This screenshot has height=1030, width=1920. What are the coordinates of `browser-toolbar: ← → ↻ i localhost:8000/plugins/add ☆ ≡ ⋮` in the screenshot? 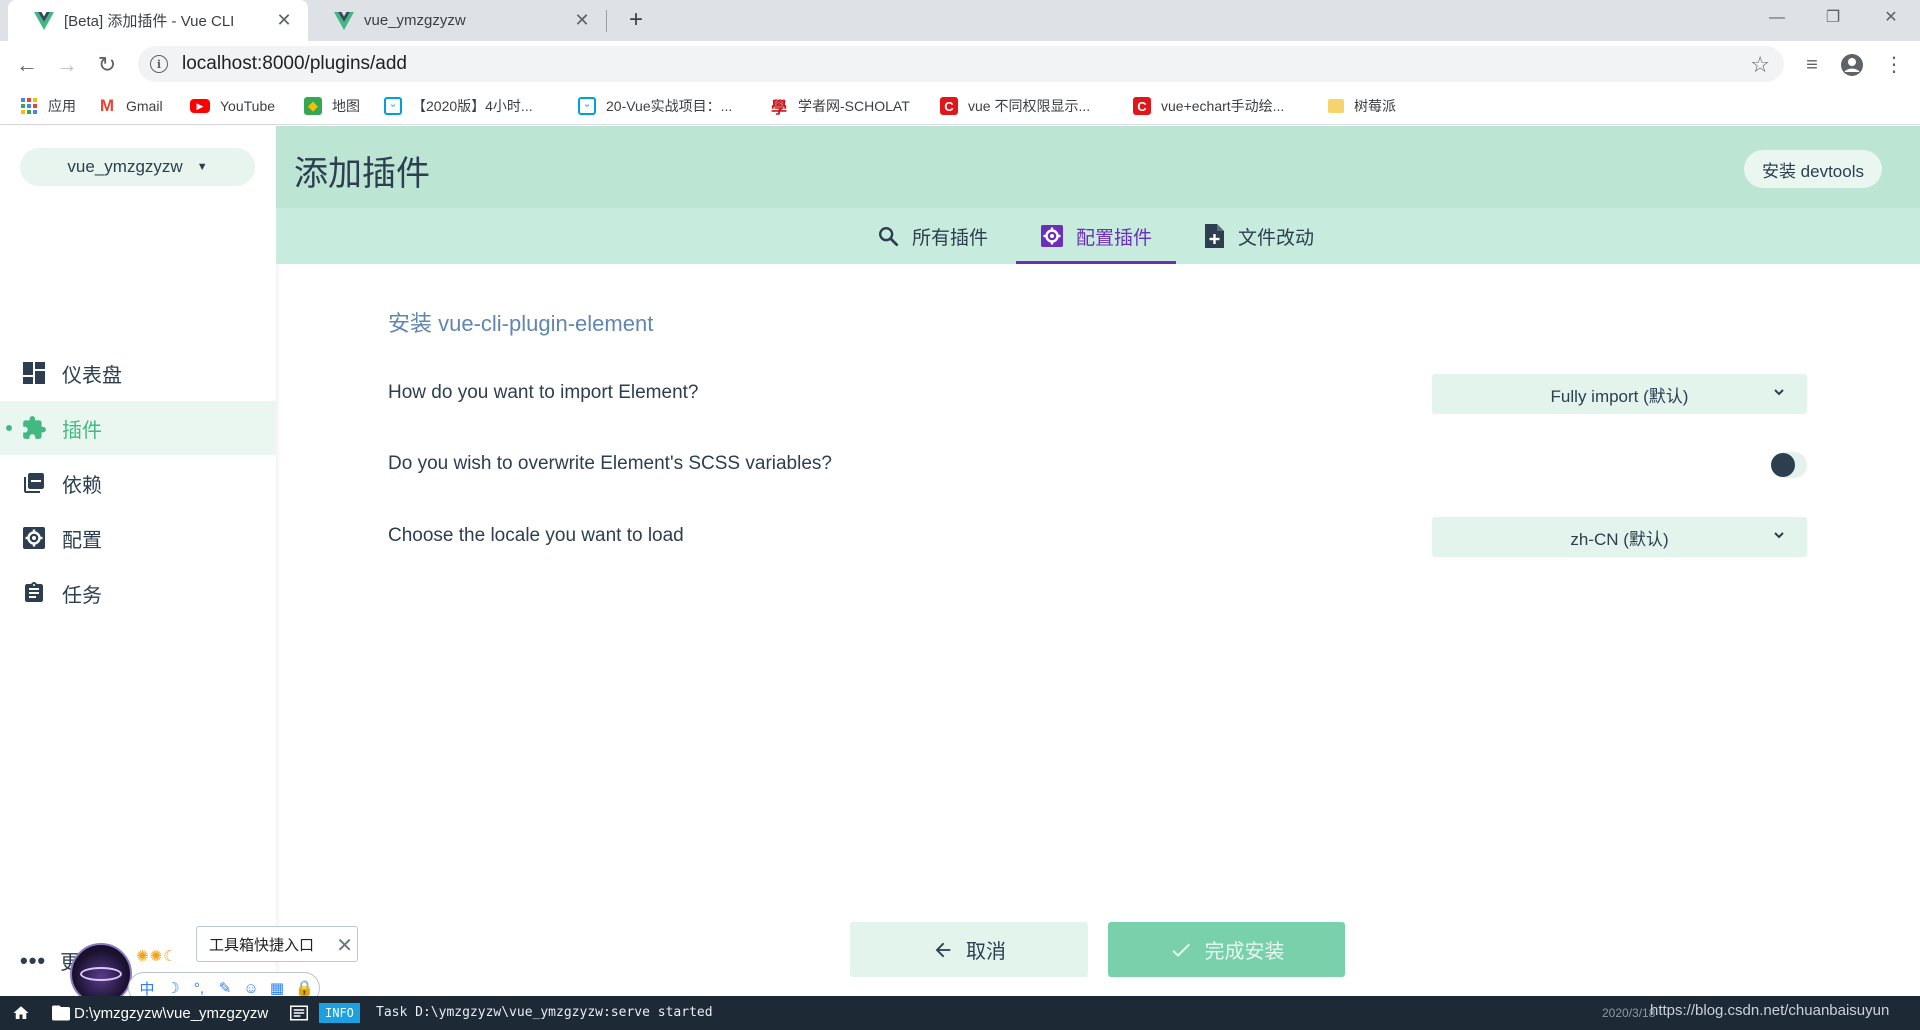 It's located at (960, 64).